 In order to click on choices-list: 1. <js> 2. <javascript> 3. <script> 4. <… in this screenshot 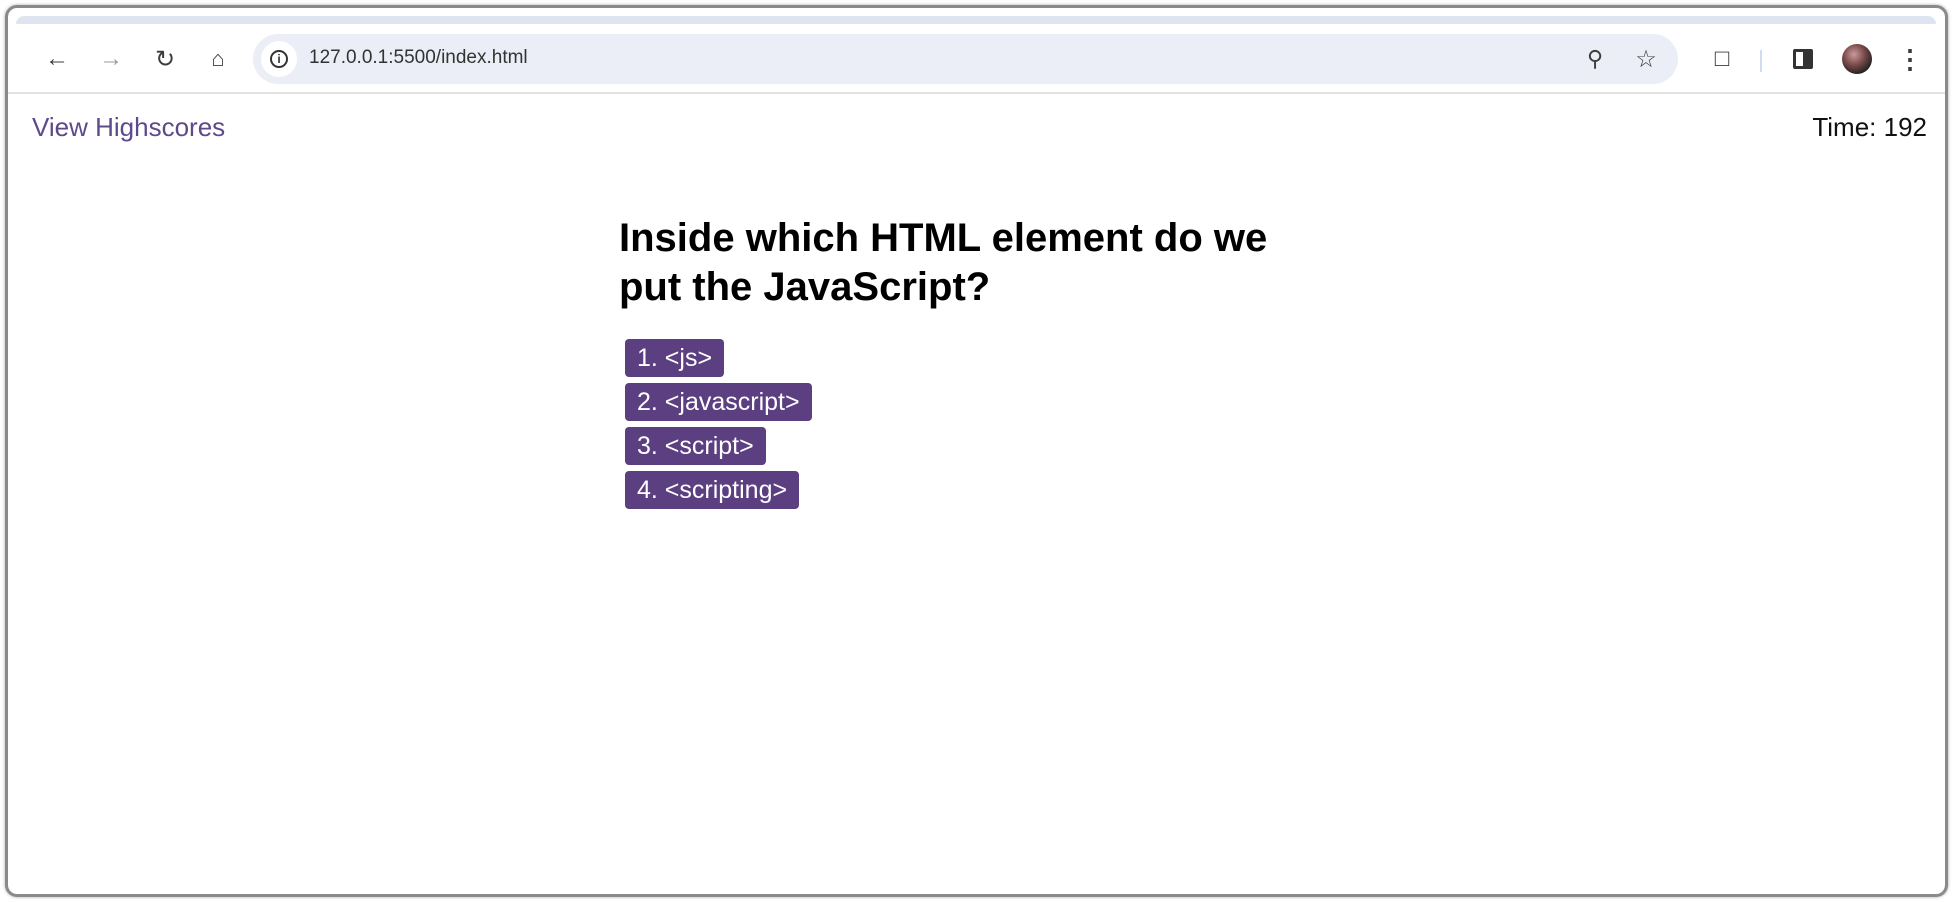, I will do `click(979, 424)`.